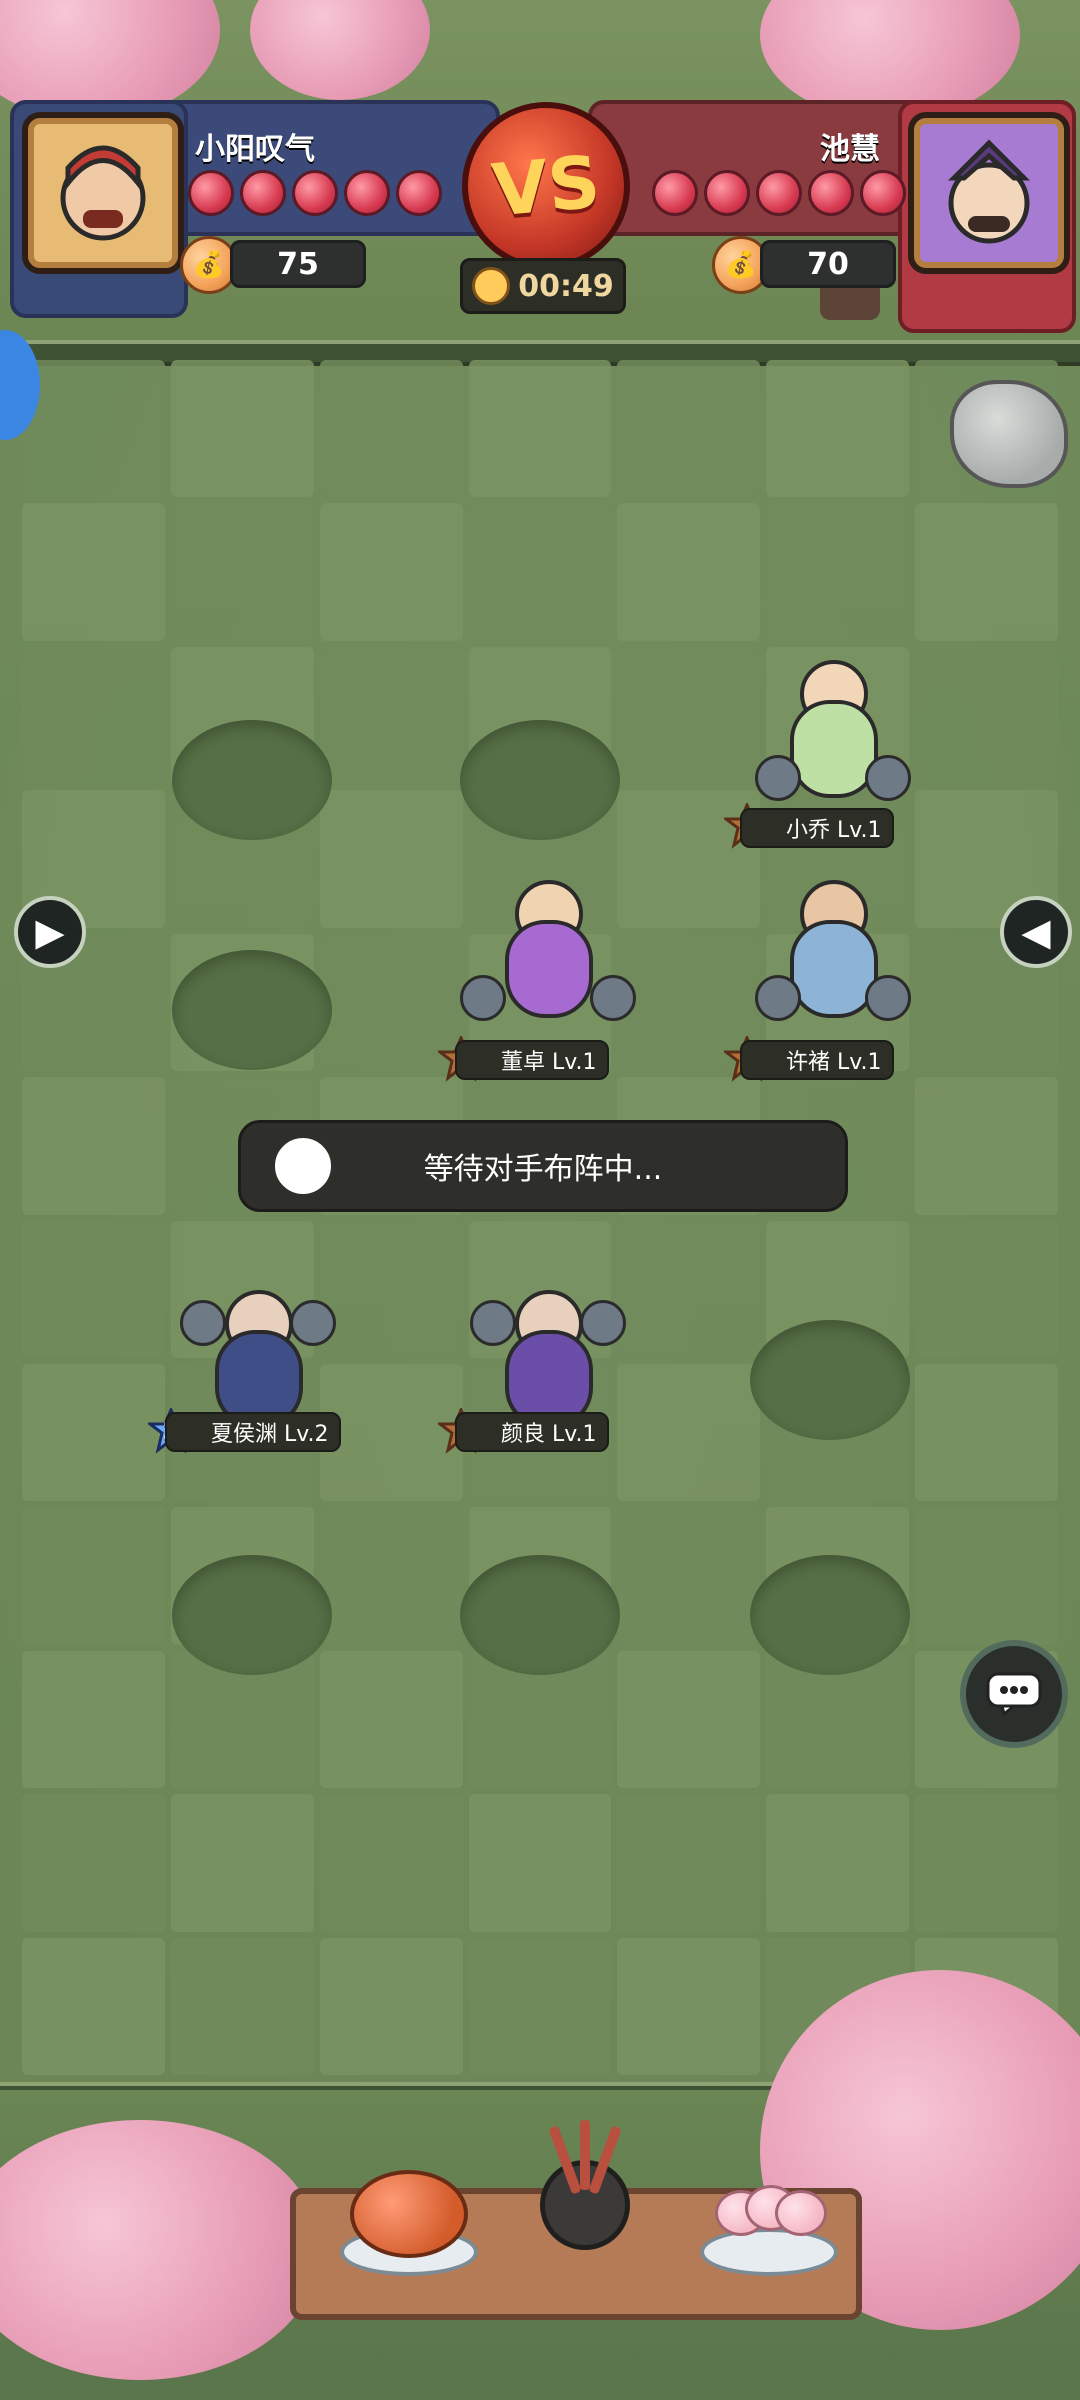 Image resolution: width=1080 pixels, height=2400 pixels. I want to click on arrow-right-icon: ▶, so click(50, 932).